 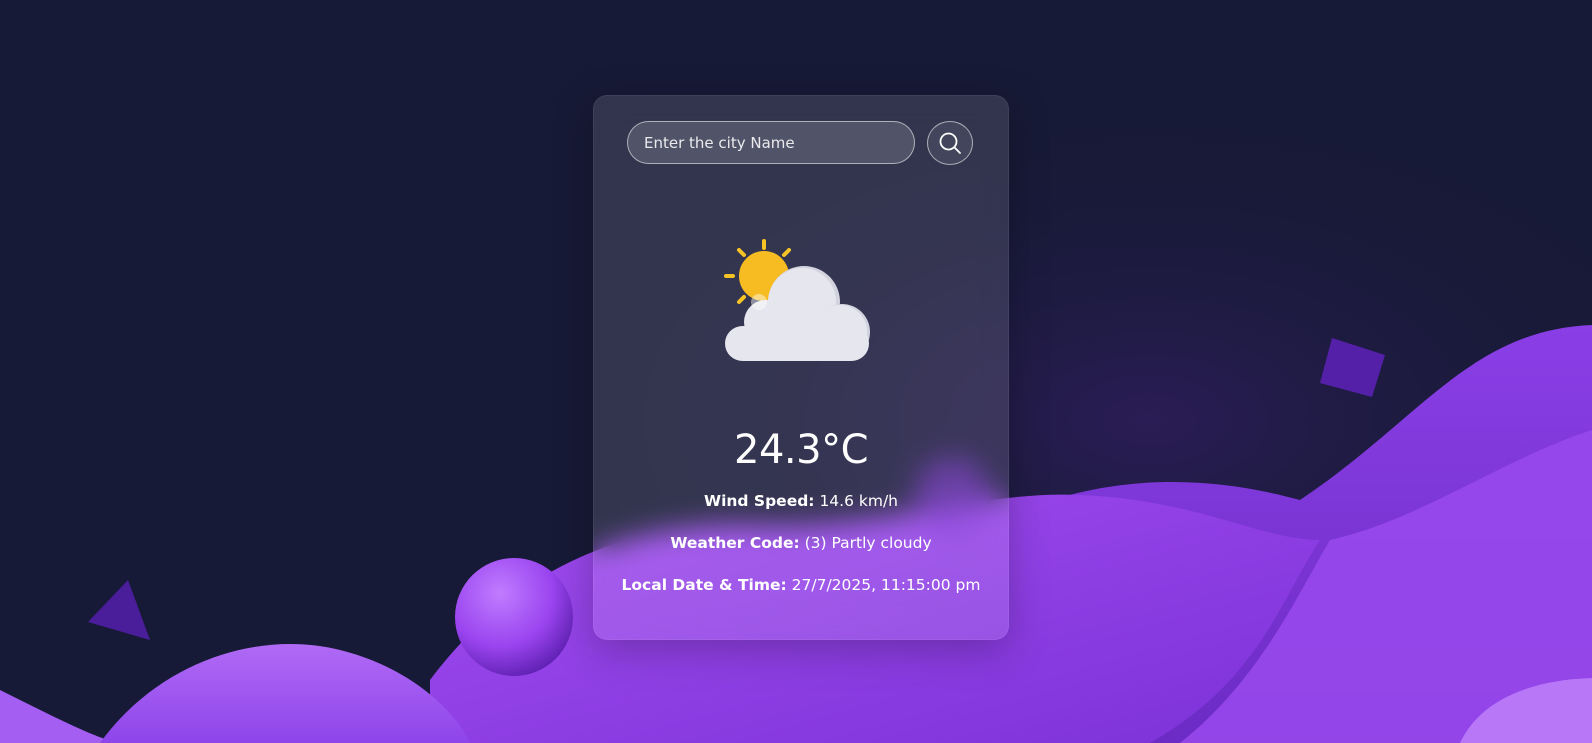 I want to click on temperature: 24.3°C, so click(x=801, y=450).